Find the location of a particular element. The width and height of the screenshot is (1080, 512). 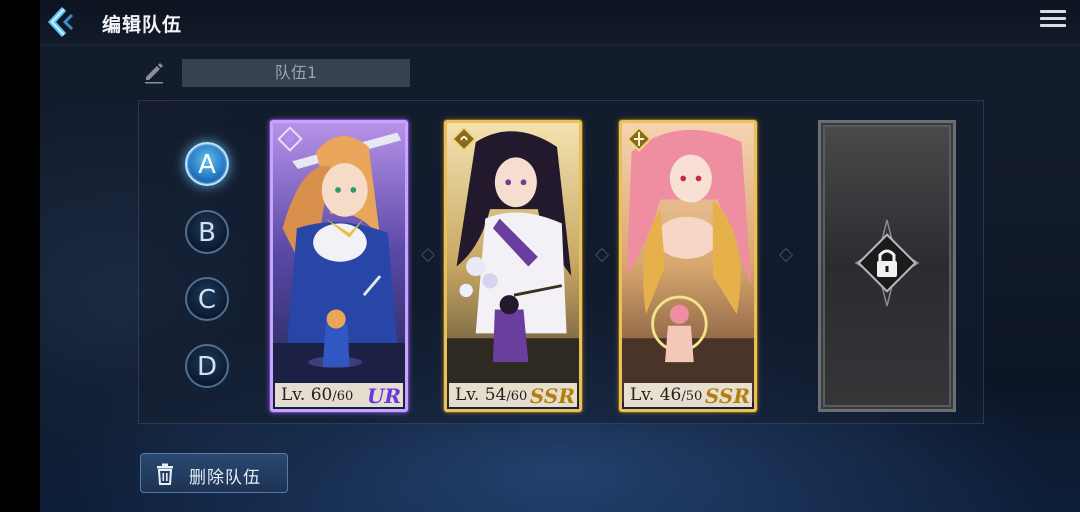

locked-character-slot is located at coordinates (887, 266).